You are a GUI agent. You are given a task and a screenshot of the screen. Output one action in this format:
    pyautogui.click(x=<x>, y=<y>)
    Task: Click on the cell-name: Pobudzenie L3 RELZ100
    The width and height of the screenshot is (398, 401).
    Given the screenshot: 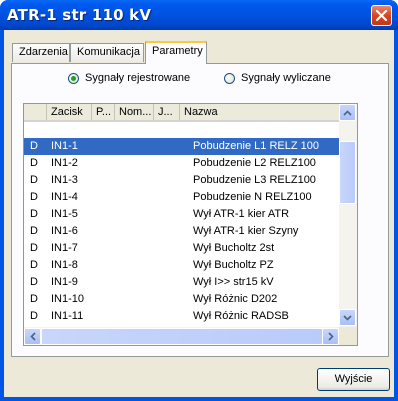 What is the action you would take?
    pyautogui.click(x=254, y=180)
    